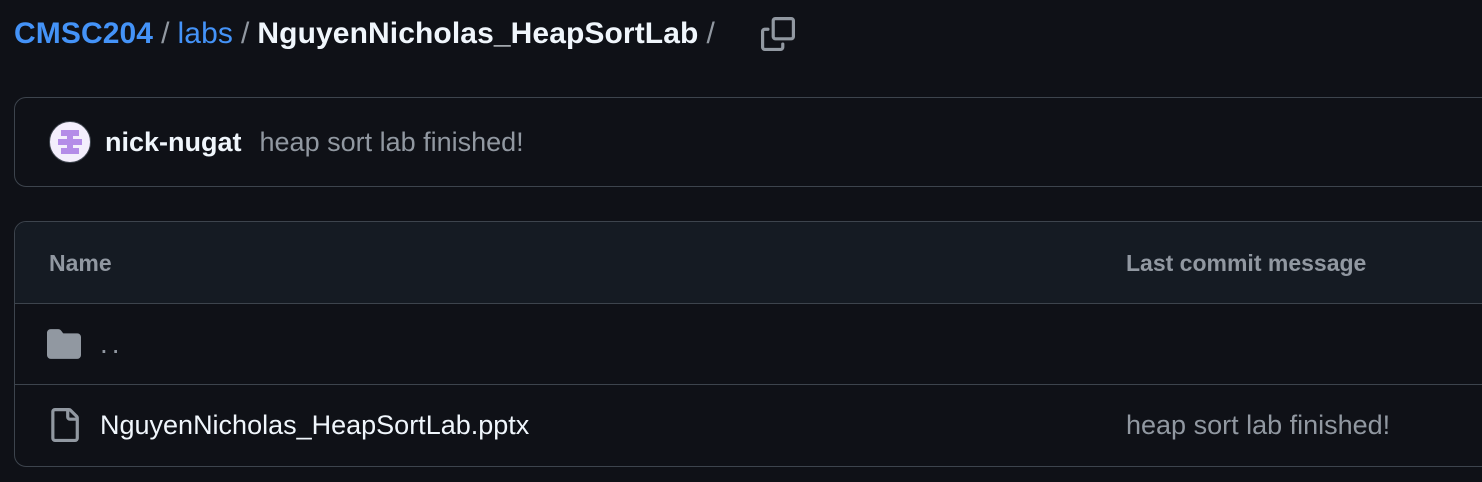 Image resolution: width=1482 pixels, height=482 pixels. Describe the element at coordinates (205, 34) in the screenshot. I see `breadcrumb-folder-link: labs` at that location.